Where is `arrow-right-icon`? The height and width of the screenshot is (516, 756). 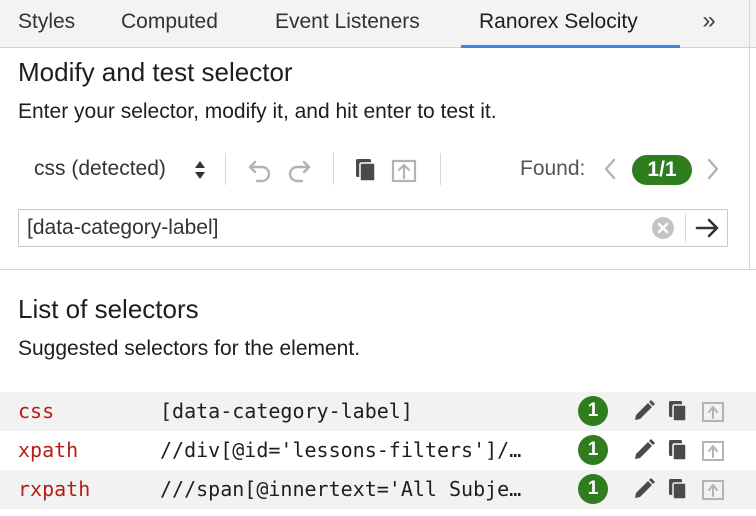 arrow-right-icon is located at coordinates (708, 228).